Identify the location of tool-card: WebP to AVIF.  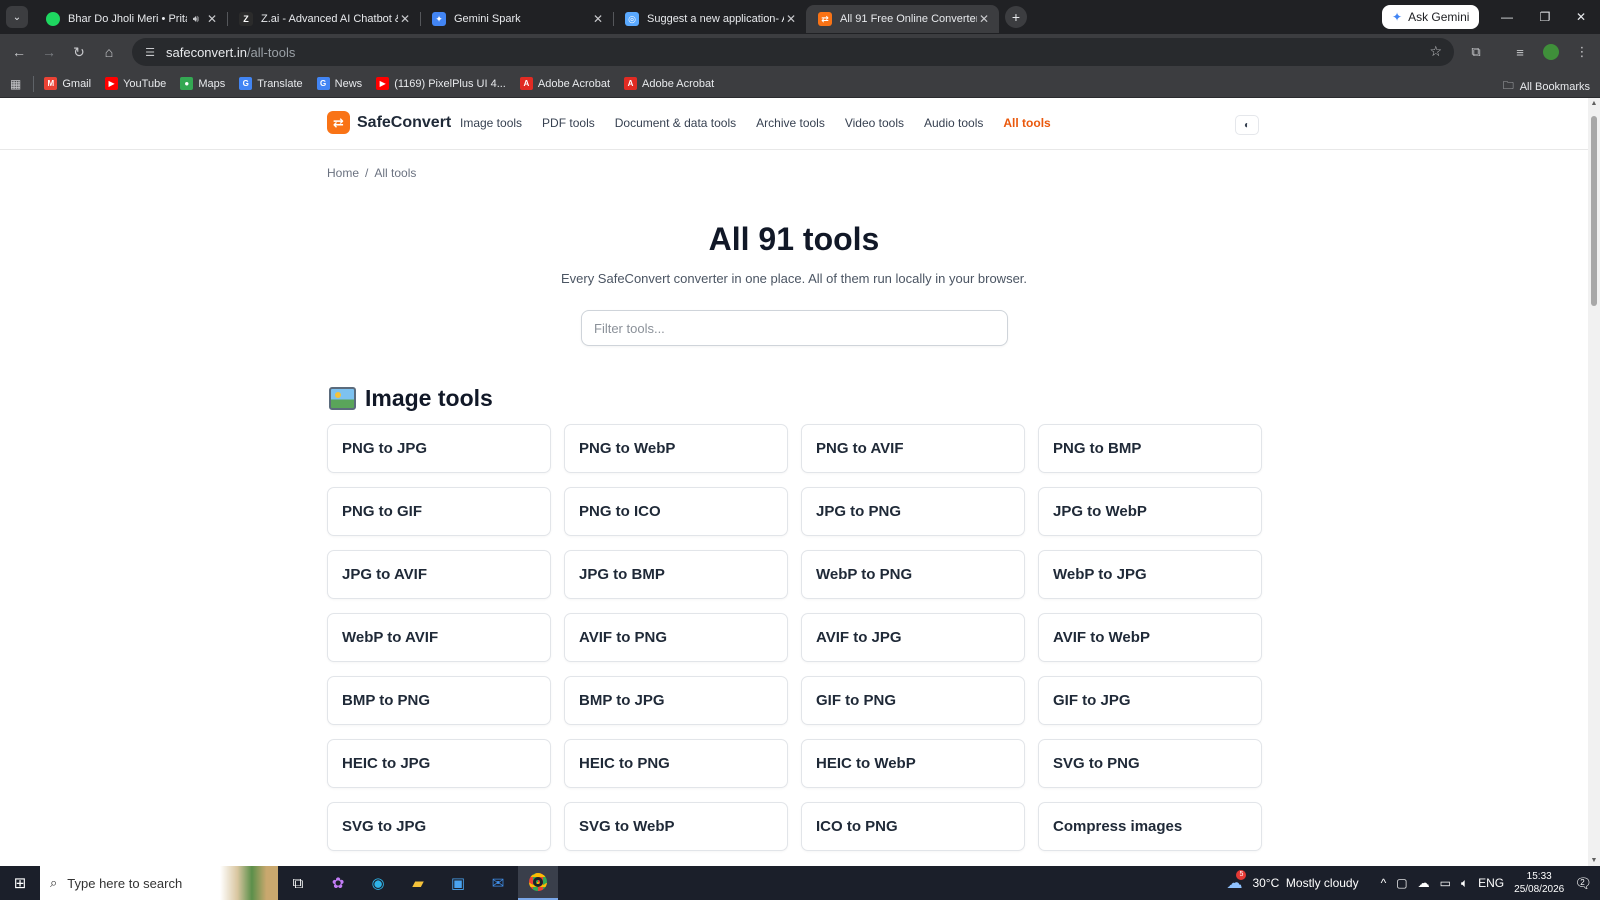
(439, 637).